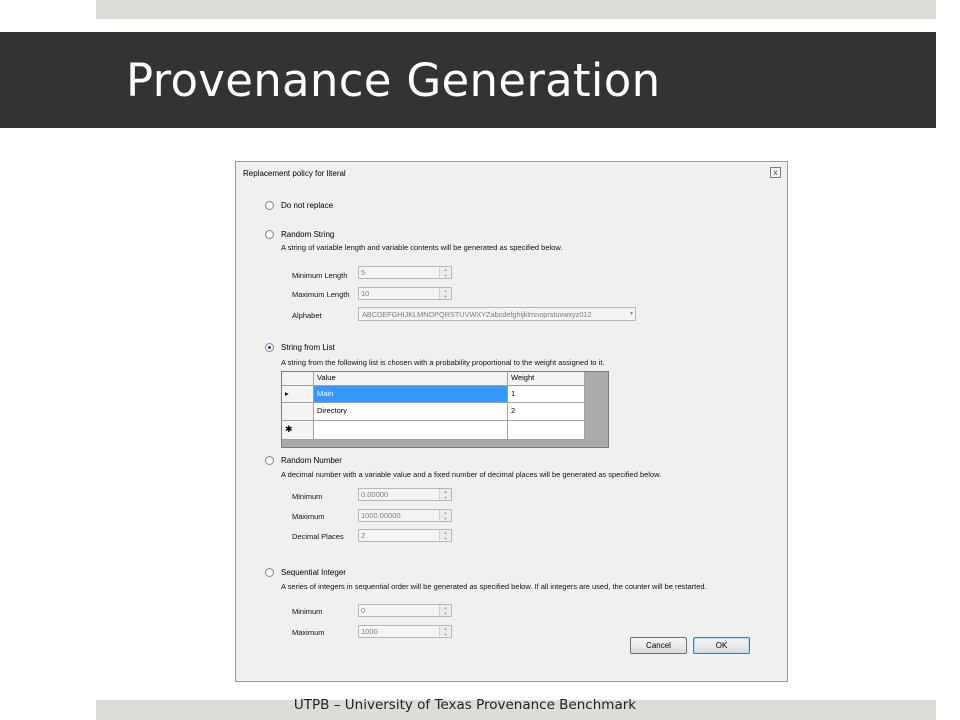 This screenshot has height=720, width=960. I want to click on table-cell-value: Directory, so click(411, 412).